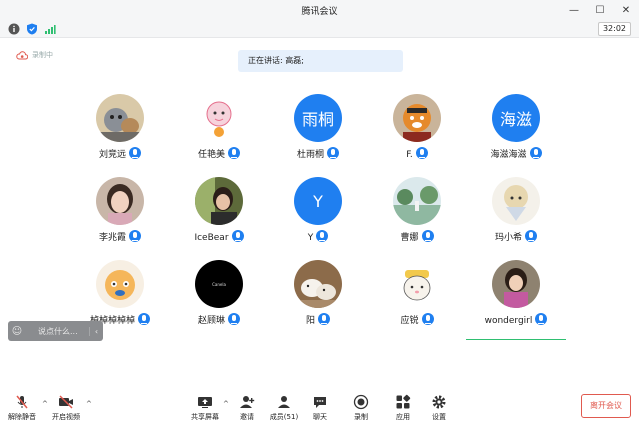 This screenshot has height=427, width=639. Describe the element at coordinates (318, 201) in the screenshot. I see `avatar: Y` at that location.